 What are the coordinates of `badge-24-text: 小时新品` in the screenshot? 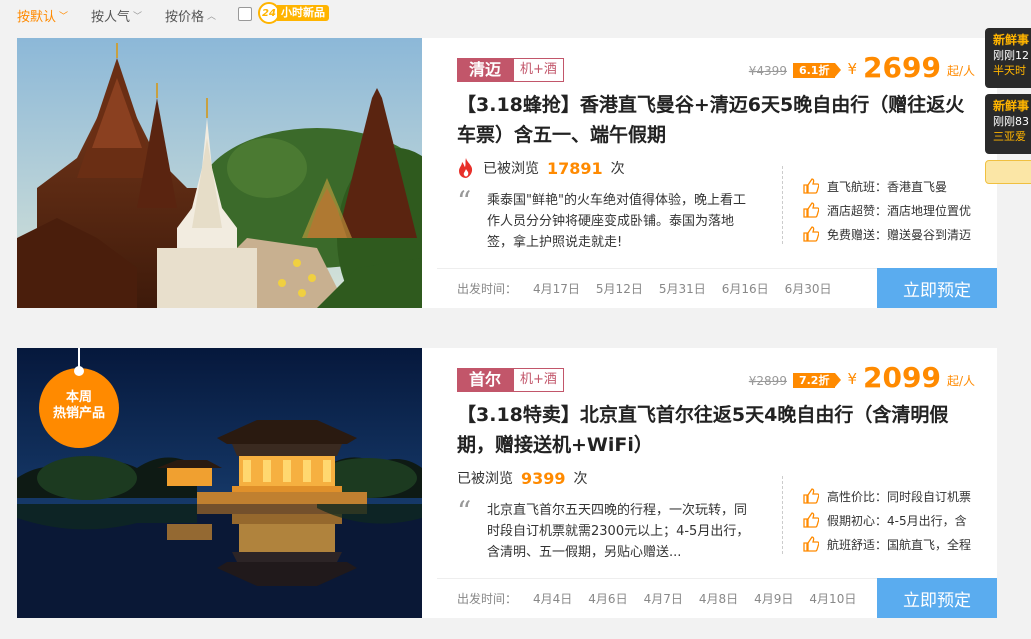 It's located at (303, 13).